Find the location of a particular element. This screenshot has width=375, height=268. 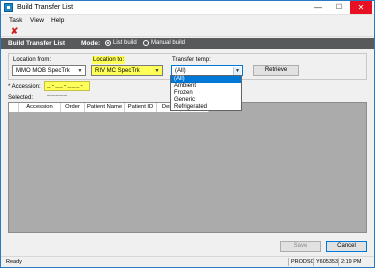

close-x-icon: ✘ is located at coordinates (14, 31).